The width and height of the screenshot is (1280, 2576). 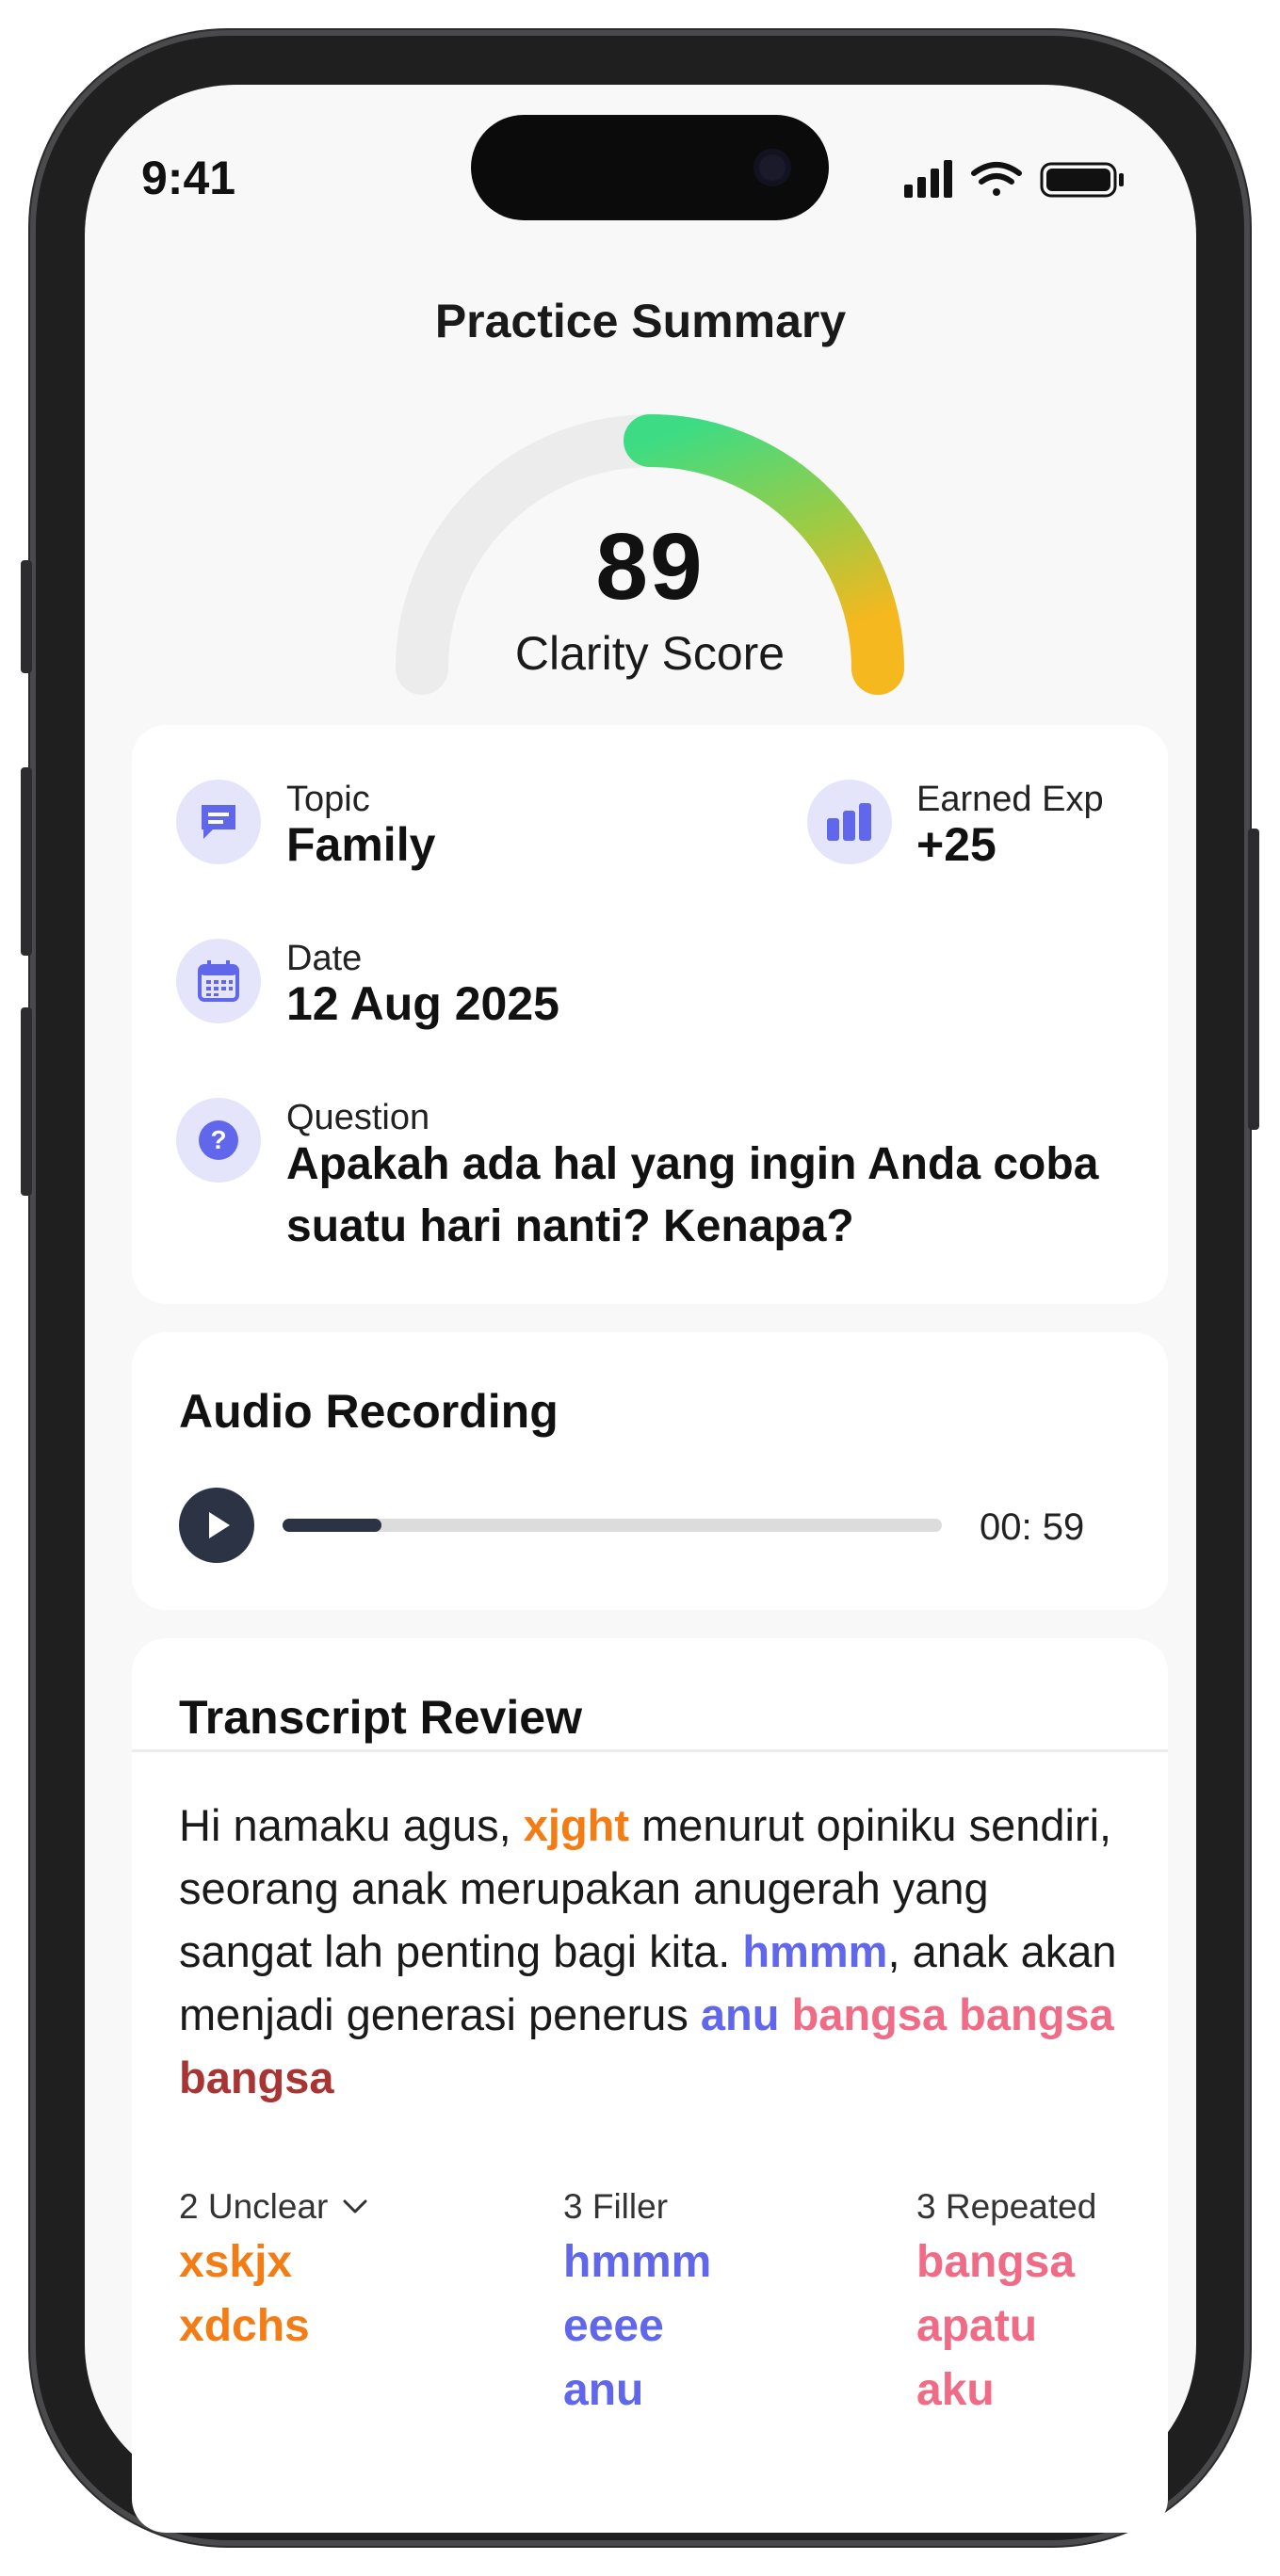 I want to click on audio-title: Audio Recording, so click(x=369, y=1411).